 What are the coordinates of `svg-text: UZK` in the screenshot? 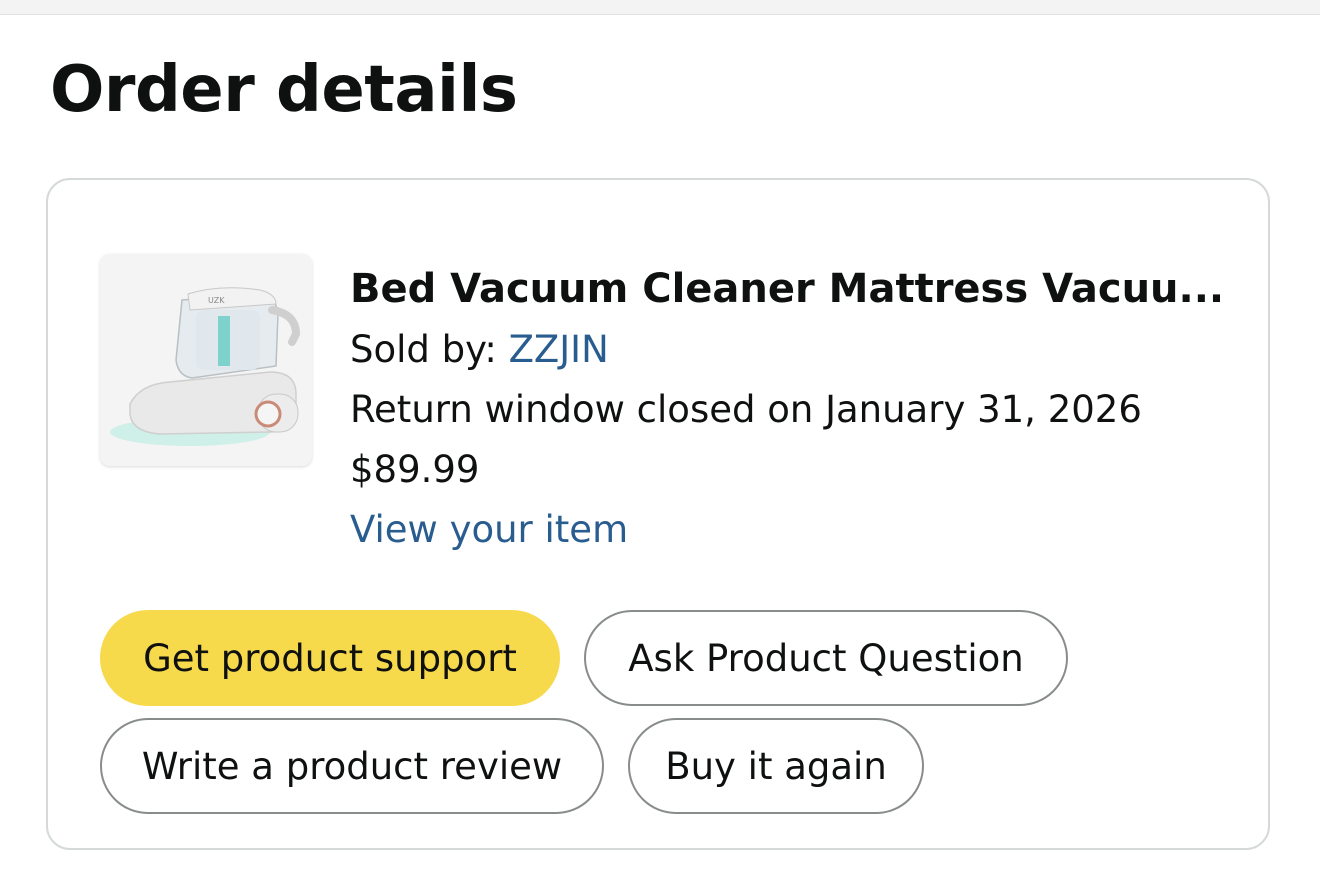 It's located at (216, 300).